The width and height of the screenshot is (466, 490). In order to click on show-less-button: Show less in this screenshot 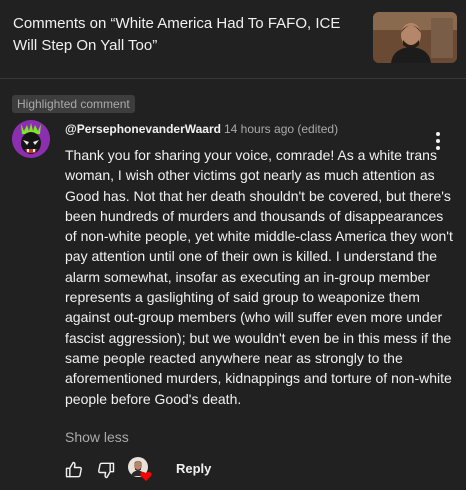, I will do `click(97, 437)`.